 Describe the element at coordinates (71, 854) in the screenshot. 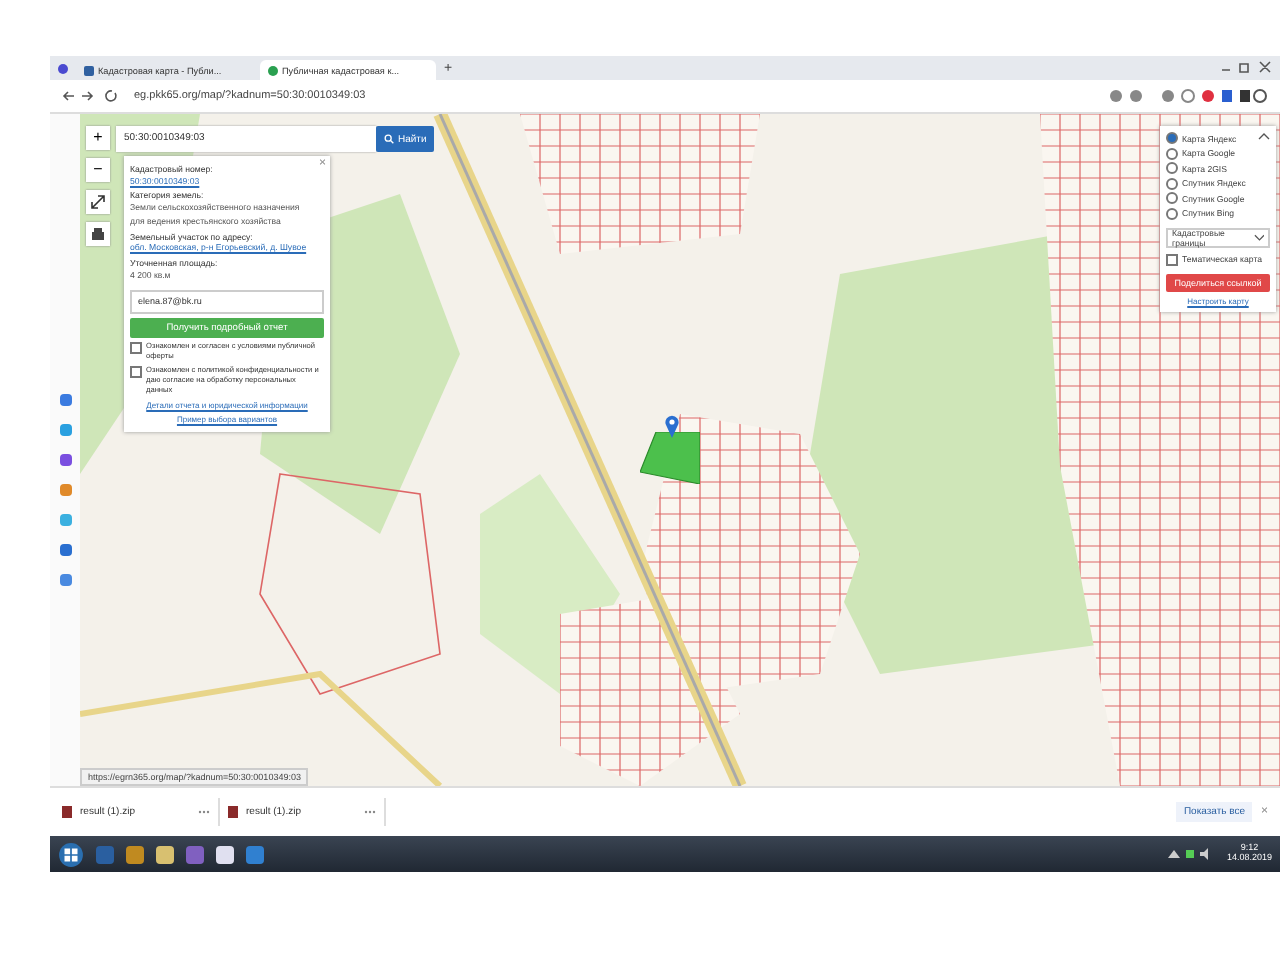

I see `start-button-icon` at that location.